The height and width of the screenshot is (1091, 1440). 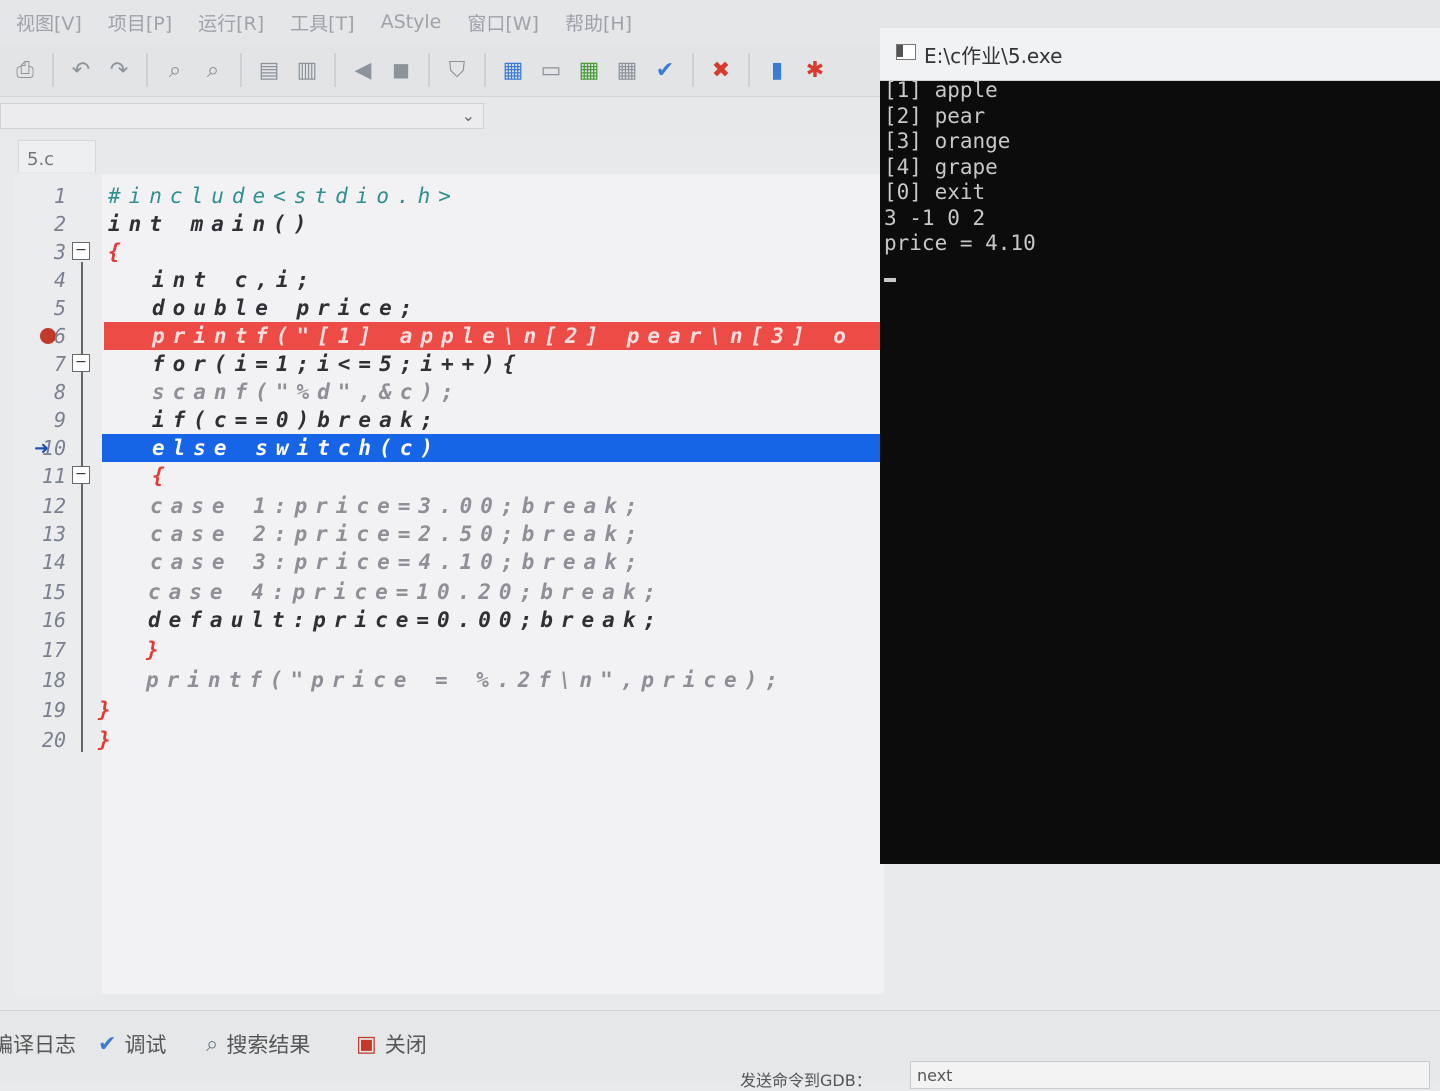 I want to click on chart-icon: ▮, so click(x=777, y=70).